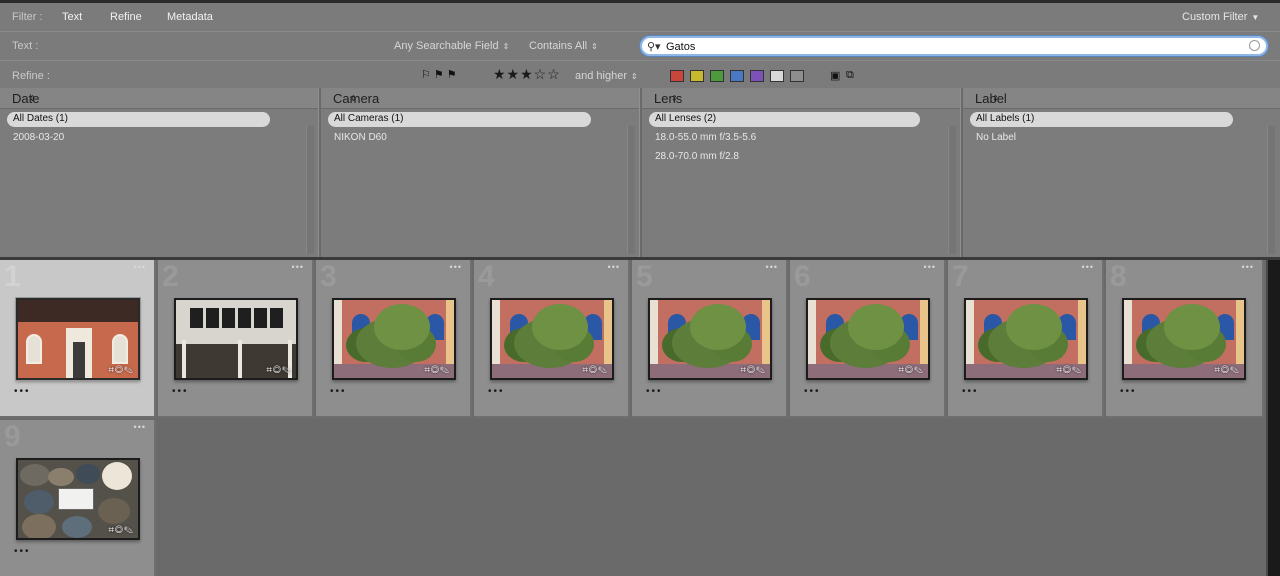 The height and width of the screenshot is (576, 1280). I want to click on color-label-red, so click(677, 76).